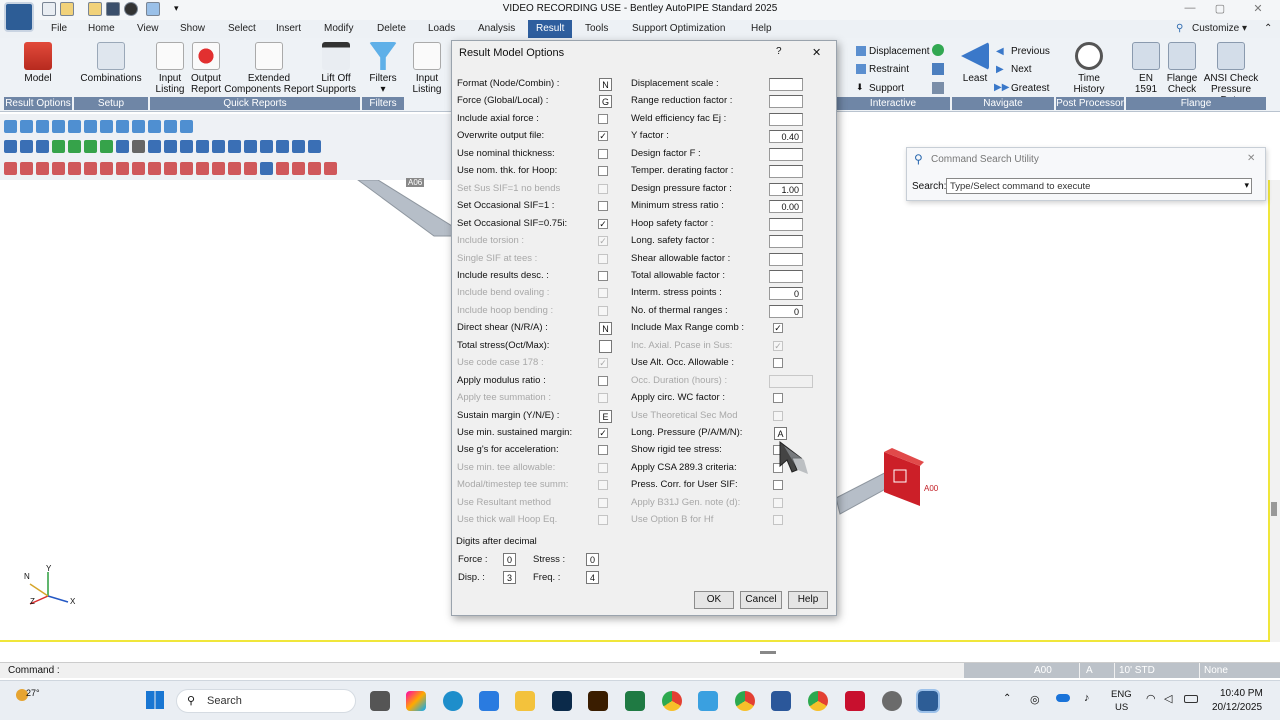  I want to click on minimize-icon: —, so click(1190, 10).